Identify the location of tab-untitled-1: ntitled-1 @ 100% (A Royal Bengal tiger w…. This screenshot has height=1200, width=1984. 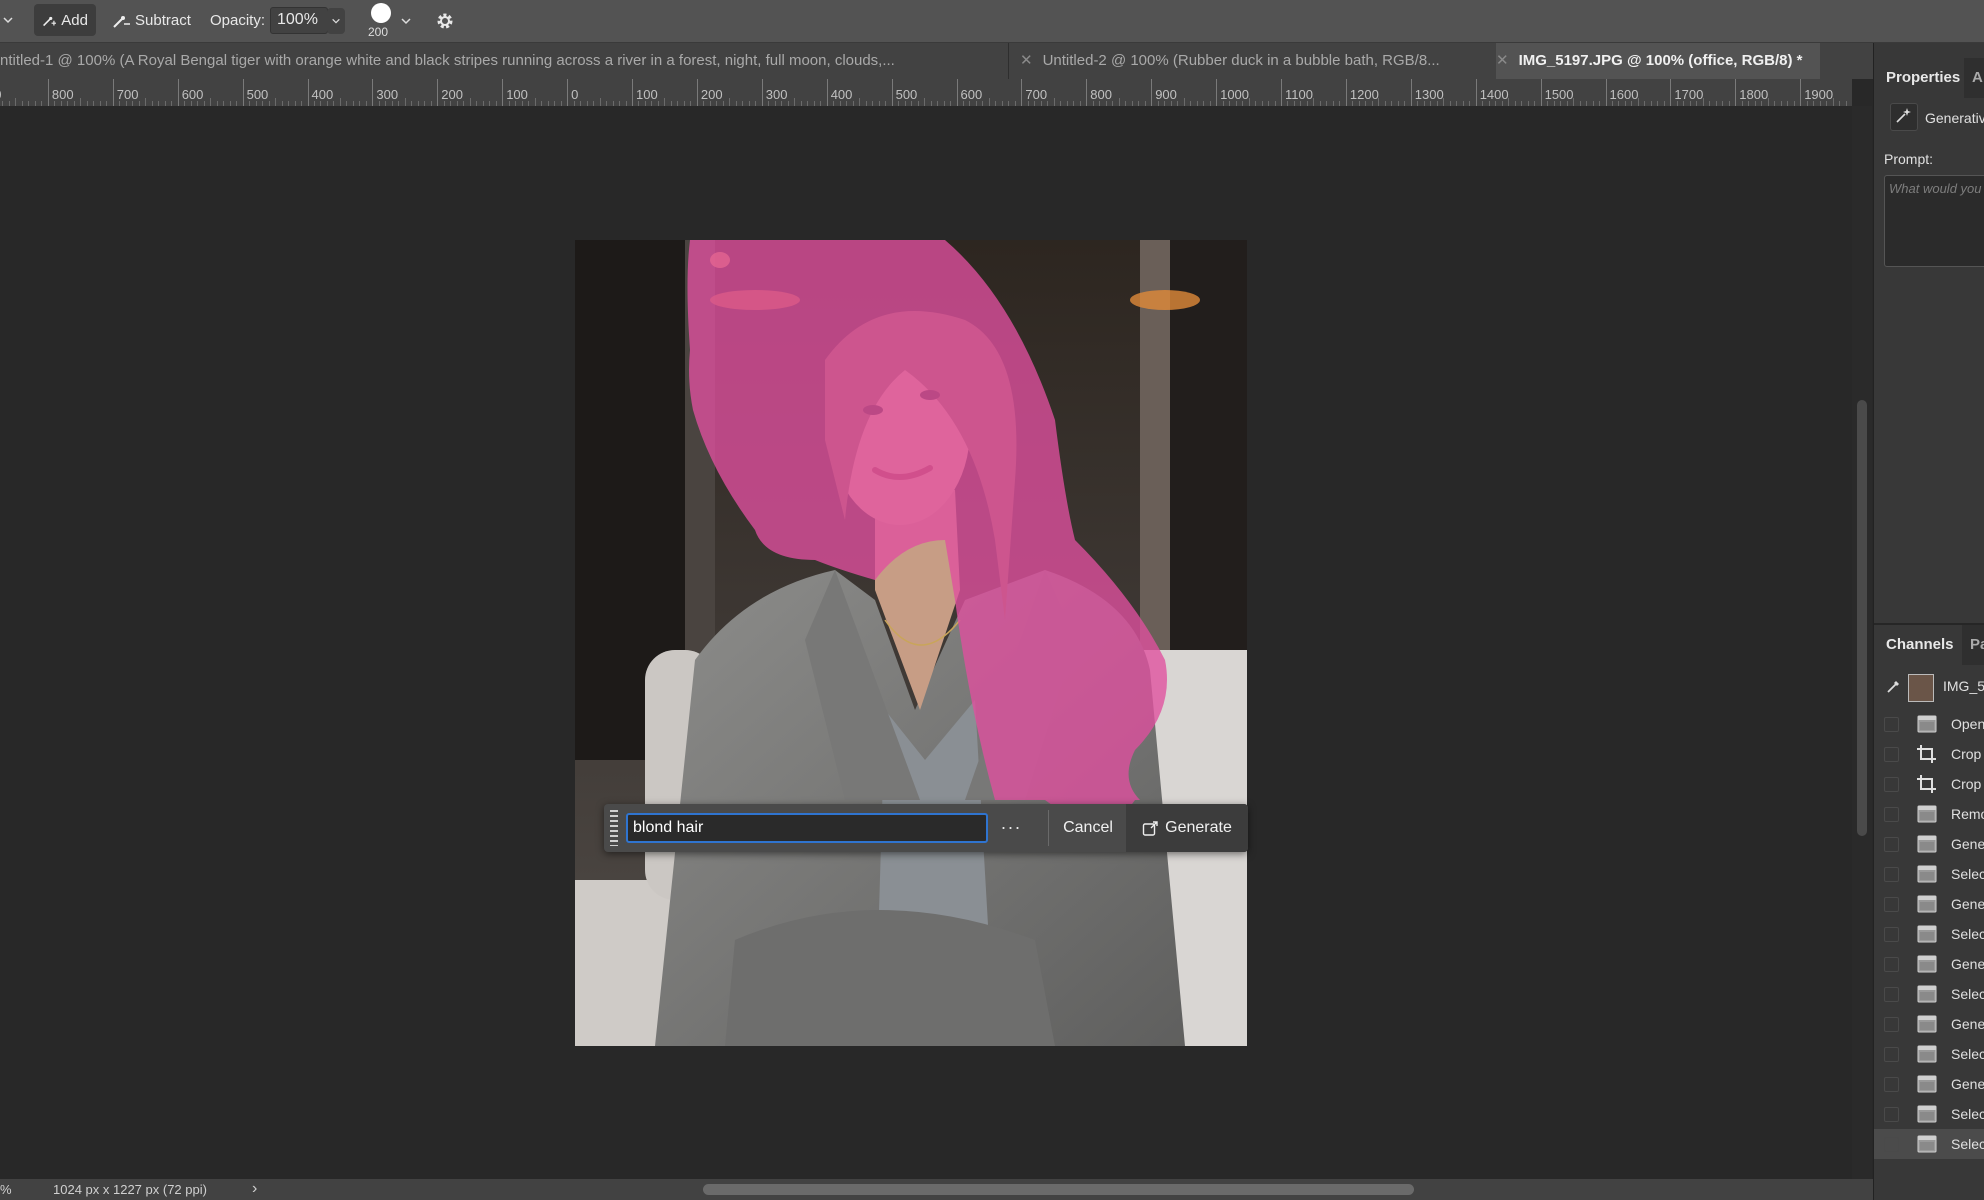
(504, 61).